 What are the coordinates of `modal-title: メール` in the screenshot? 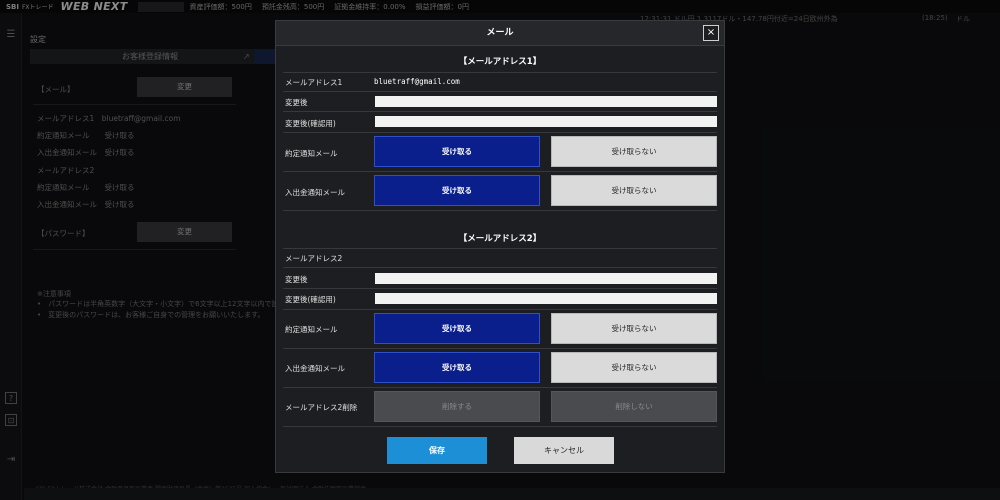 It's located at (500, 33).